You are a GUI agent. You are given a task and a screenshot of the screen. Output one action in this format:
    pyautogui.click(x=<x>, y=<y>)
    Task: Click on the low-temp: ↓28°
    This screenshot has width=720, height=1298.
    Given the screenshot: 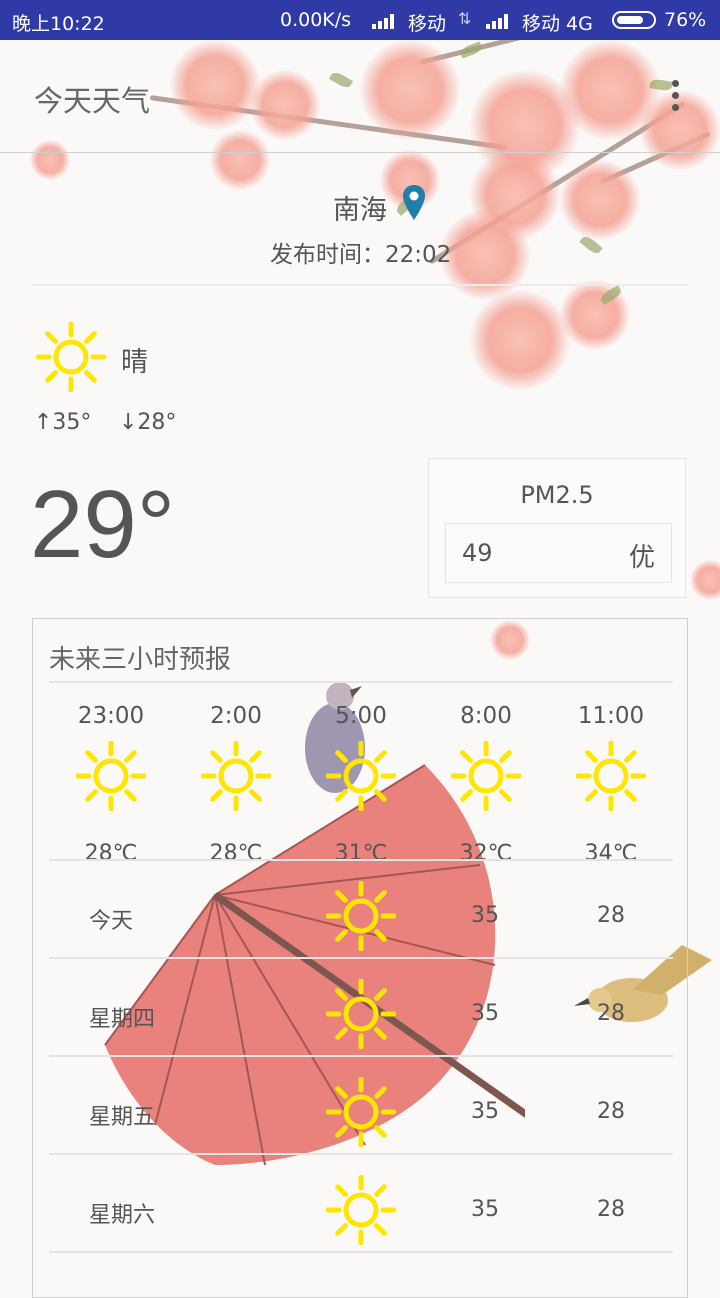 What is the action you would take?
    pyautogui.click(x=148, y=422)
    